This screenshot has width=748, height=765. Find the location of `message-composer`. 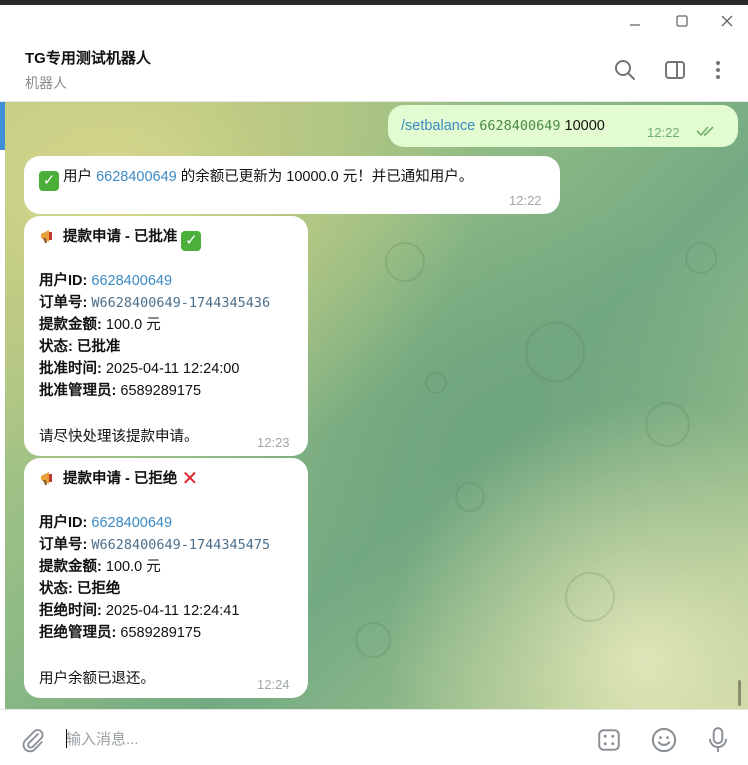

message-composer is located at coordinates (374, 737).